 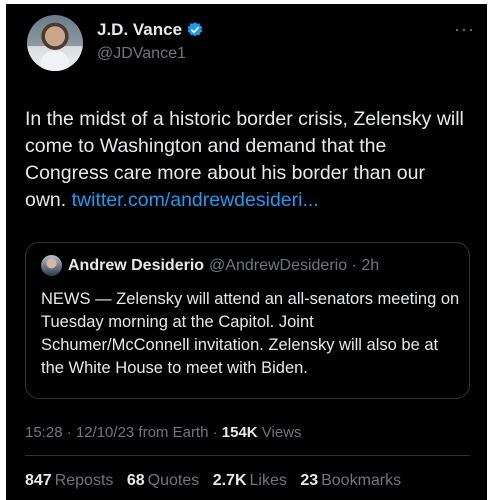 What do you see at coordinates (123, 432) in the screenshot?
I see `timestamp: 15:28 · 12/10/23 from Earth ·` at bounding box center [123, 432].